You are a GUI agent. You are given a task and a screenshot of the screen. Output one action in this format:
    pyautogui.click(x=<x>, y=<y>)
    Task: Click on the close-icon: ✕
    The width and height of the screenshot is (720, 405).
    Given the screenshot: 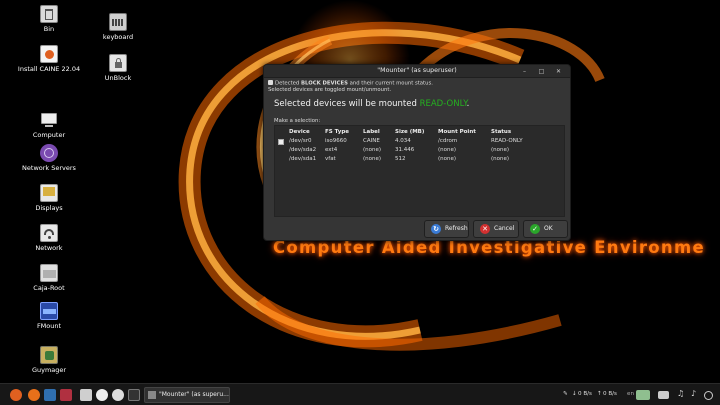 What is the action you would take?
    pyautogui.click(x=558, y=71)
    